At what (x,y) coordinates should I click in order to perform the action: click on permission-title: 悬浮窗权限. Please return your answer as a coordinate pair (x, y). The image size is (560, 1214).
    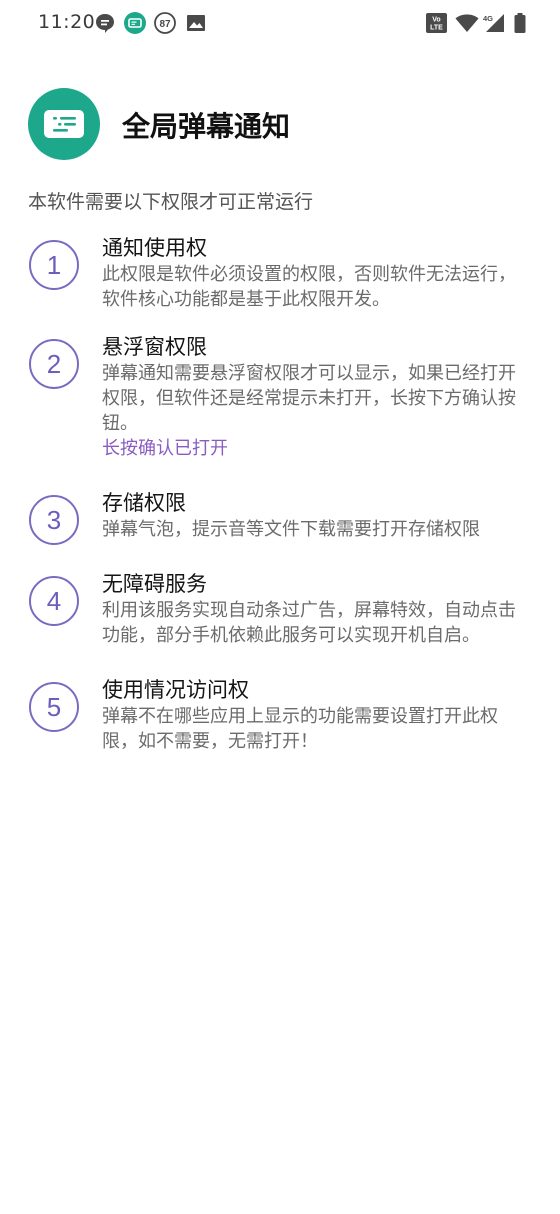
    Looking at the image, I should click on (154, 347).